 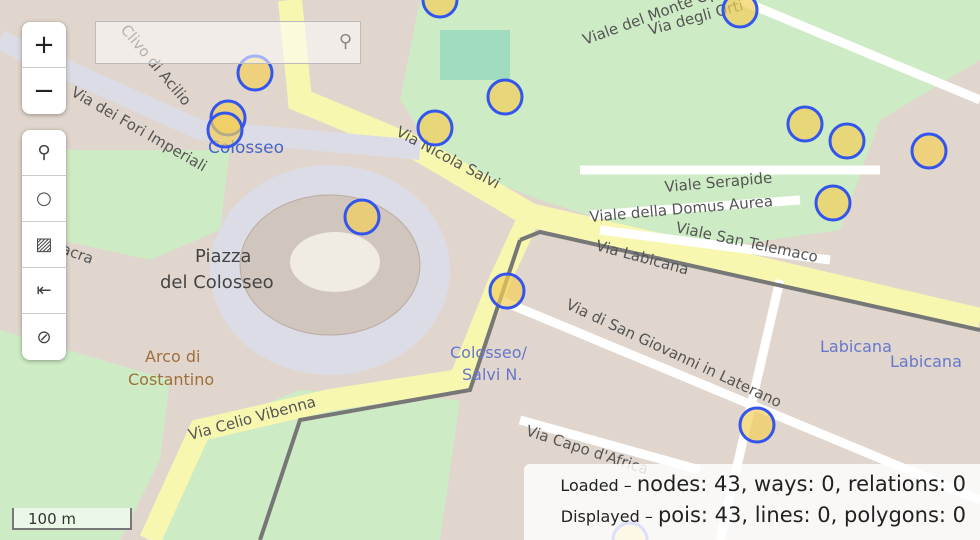 What do you see at coordinates (606, 516) in the screenshot?
I see `displayed-label: Displayed –` at bounding box center [606, 516].